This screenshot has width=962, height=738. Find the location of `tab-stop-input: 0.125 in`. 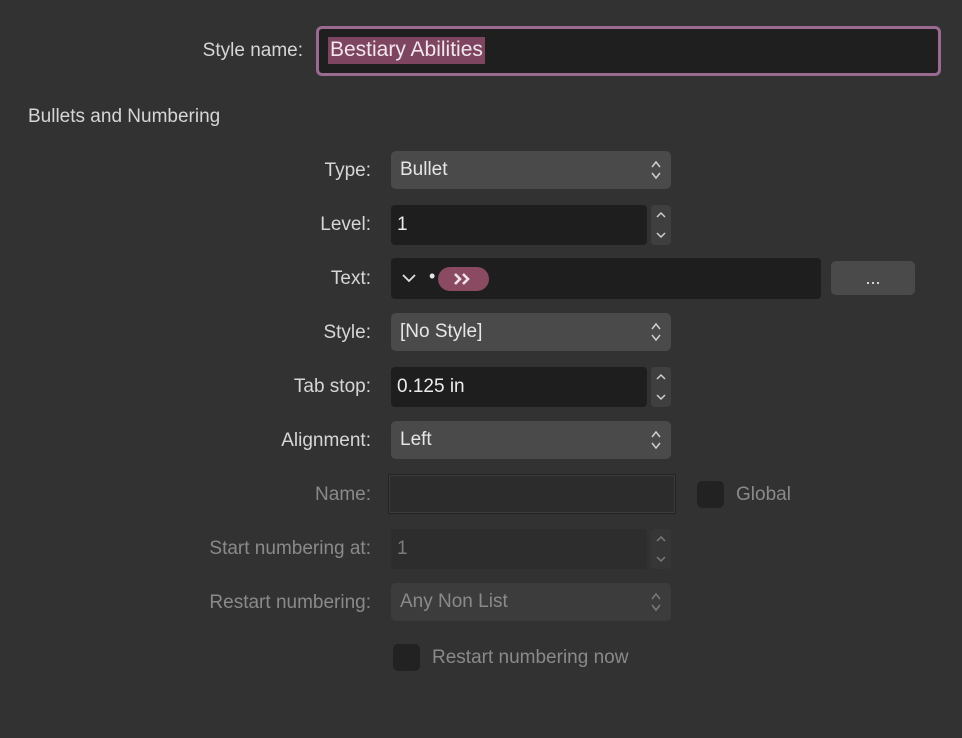

tab-stop-input: 0.125 in is located at coordinates (519, 387).